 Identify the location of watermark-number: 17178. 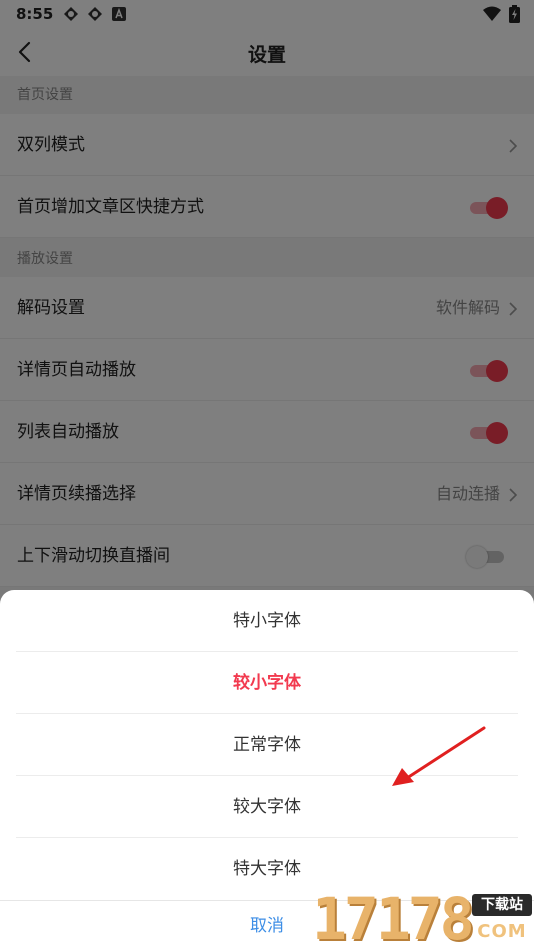
(393, 917).